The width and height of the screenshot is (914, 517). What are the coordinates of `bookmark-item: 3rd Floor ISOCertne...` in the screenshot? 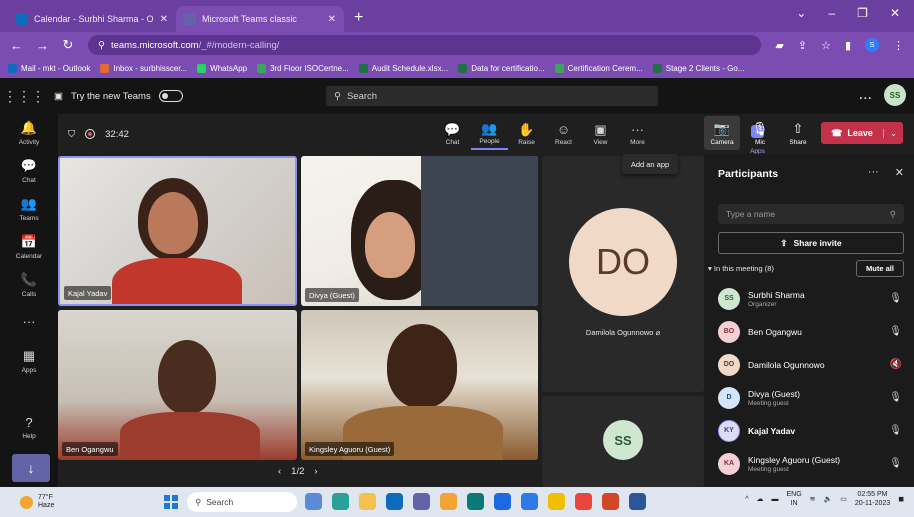 It's located at (303, 68).